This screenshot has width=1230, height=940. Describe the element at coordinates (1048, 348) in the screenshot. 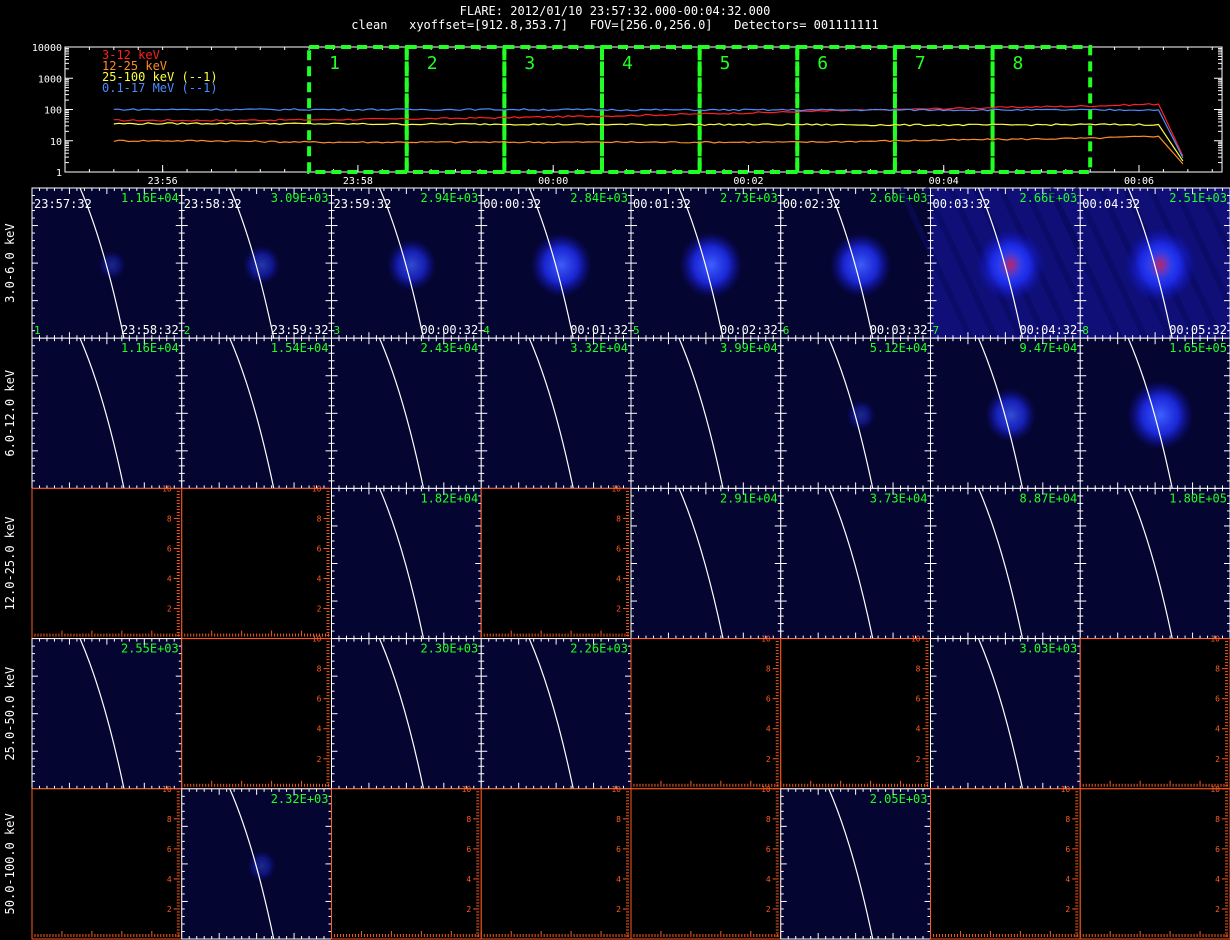

I see `panel-peak-value: 9.47E+04` at that location.